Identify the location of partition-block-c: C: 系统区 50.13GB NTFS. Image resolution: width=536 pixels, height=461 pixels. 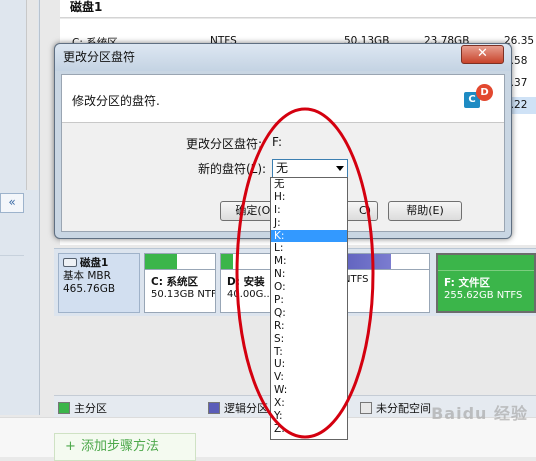
(180, 283).